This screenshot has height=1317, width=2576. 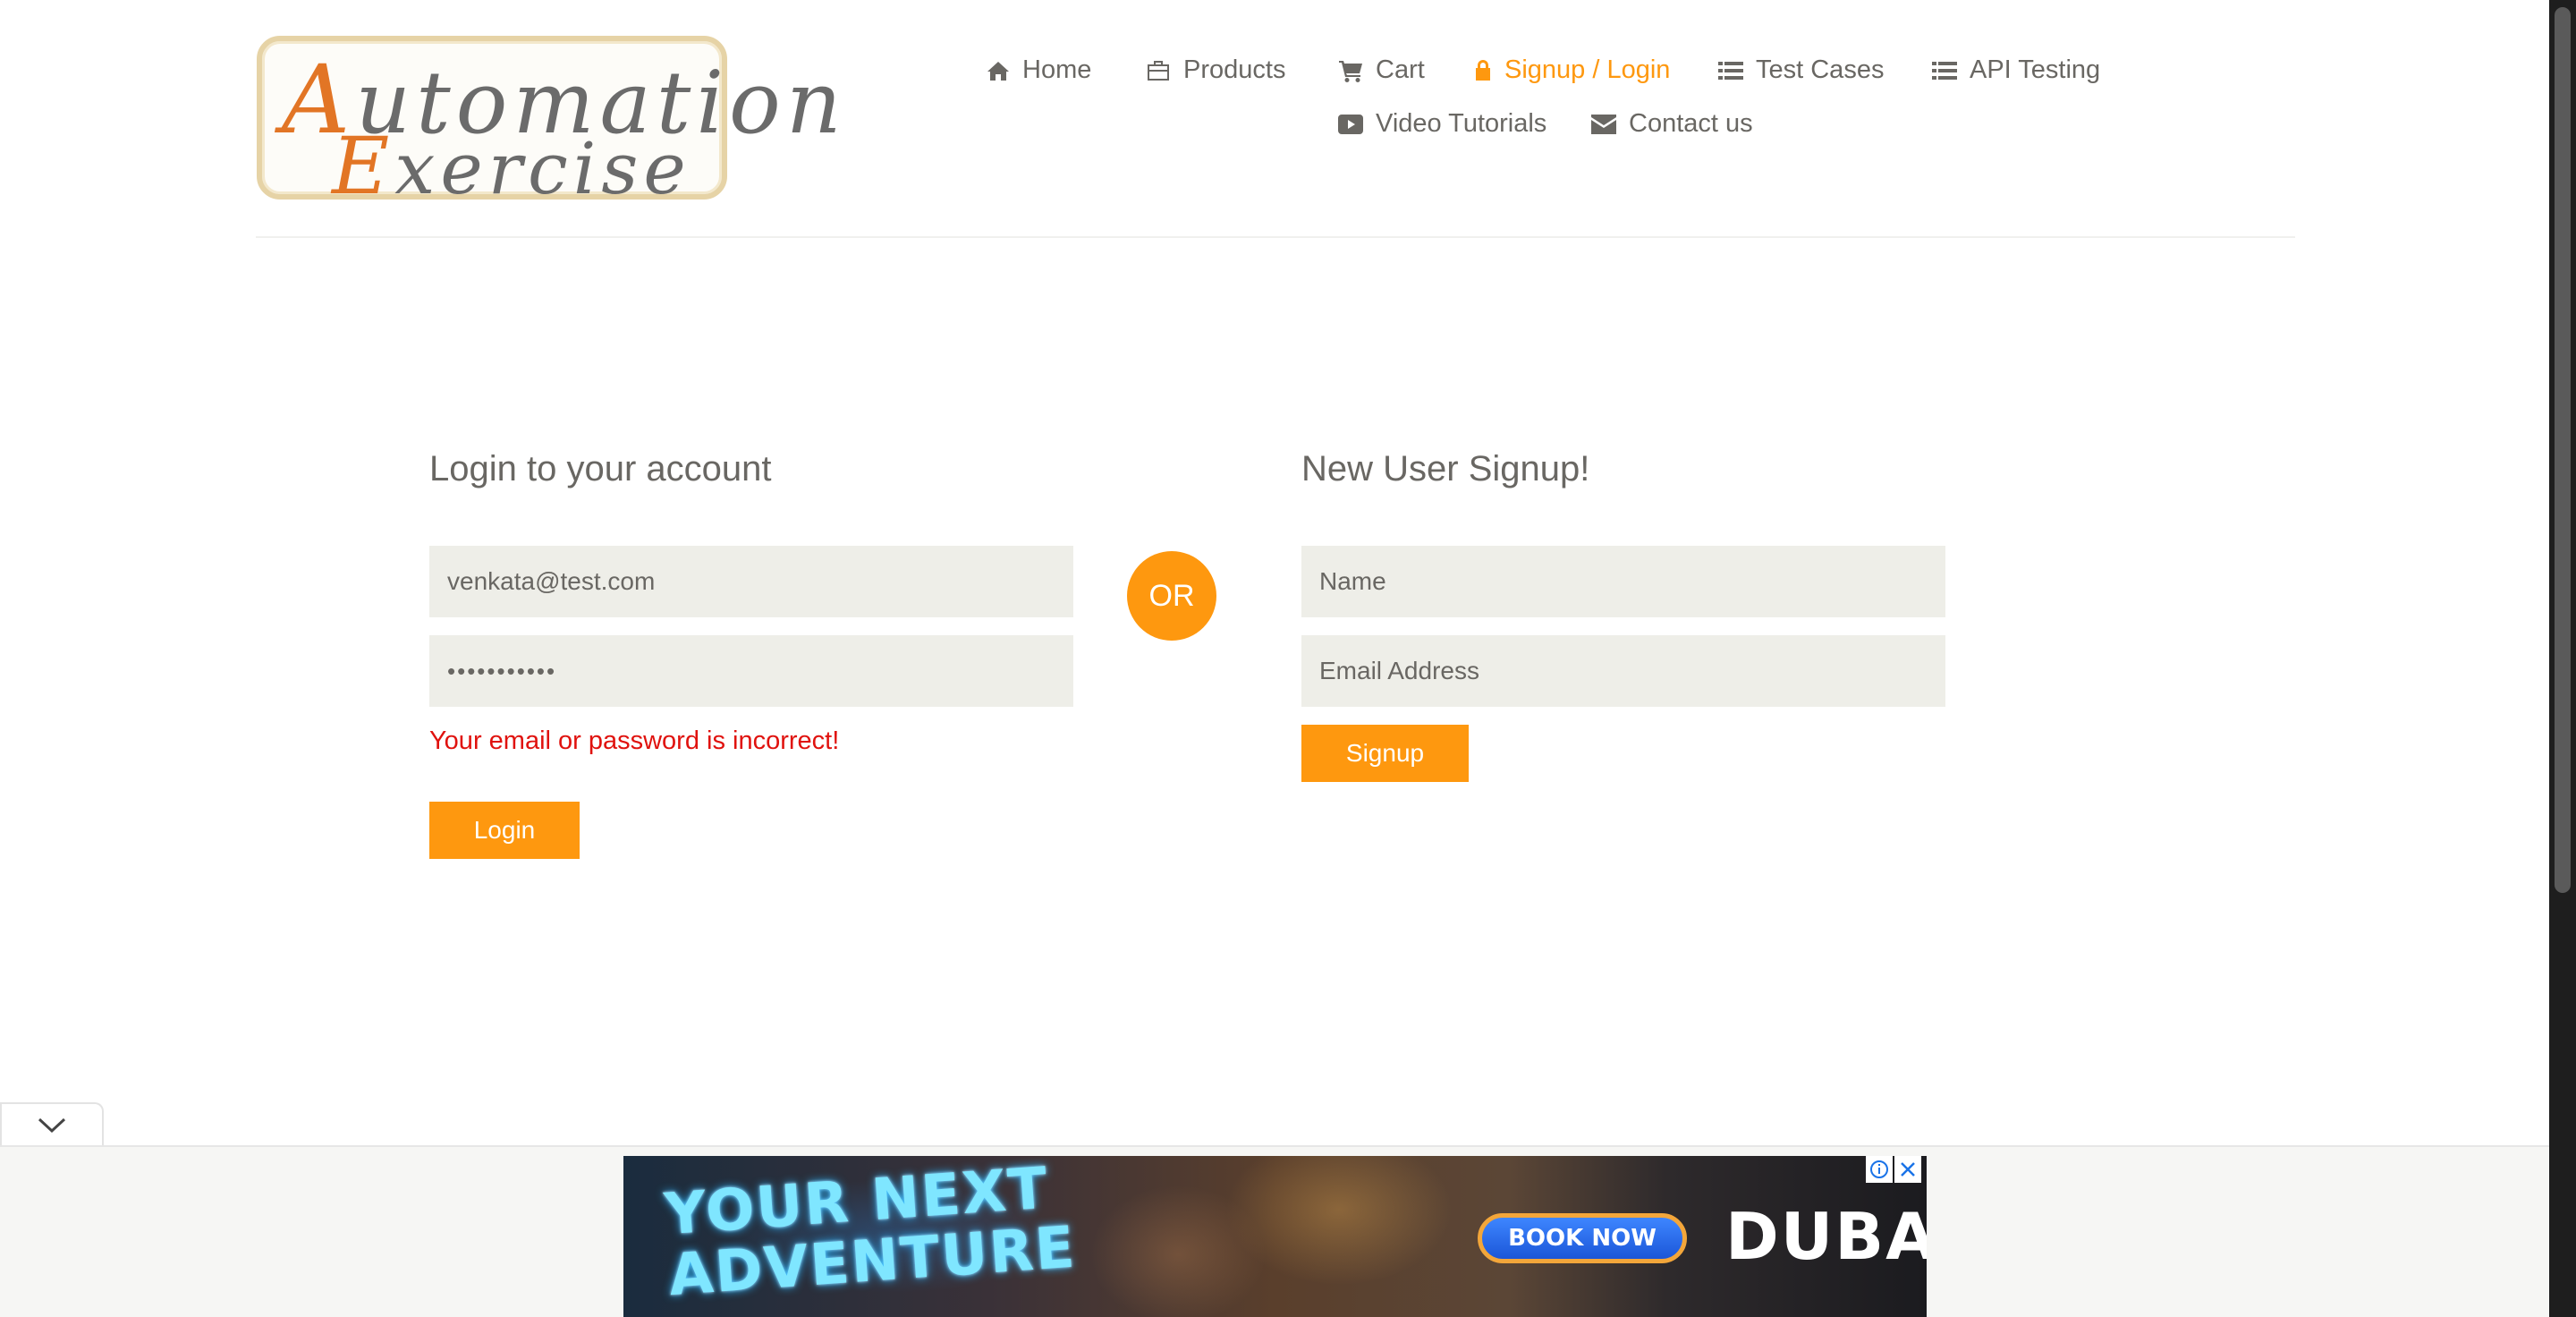 I want to click on login-error-message: Your email or password is incorrect!, so click(x=634, y=740).